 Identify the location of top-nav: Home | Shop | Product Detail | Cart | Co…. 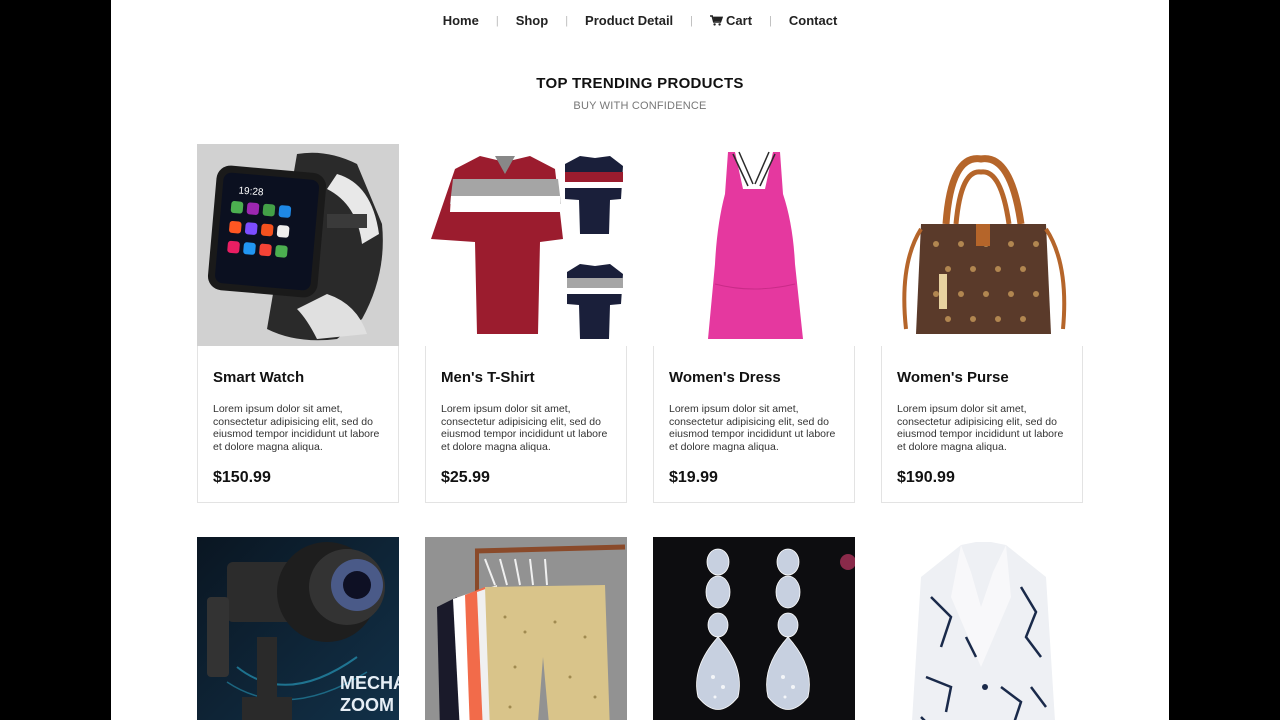
(640, 20).